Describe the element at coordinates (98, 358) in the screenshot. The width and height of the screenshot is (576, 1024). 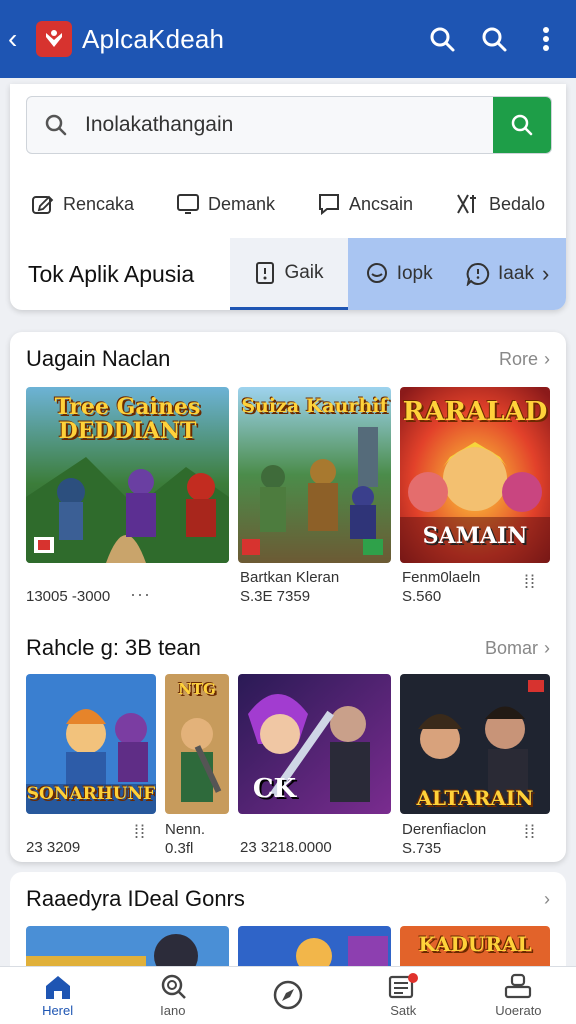
I see `section-title: Uagain Naclan` at that location.